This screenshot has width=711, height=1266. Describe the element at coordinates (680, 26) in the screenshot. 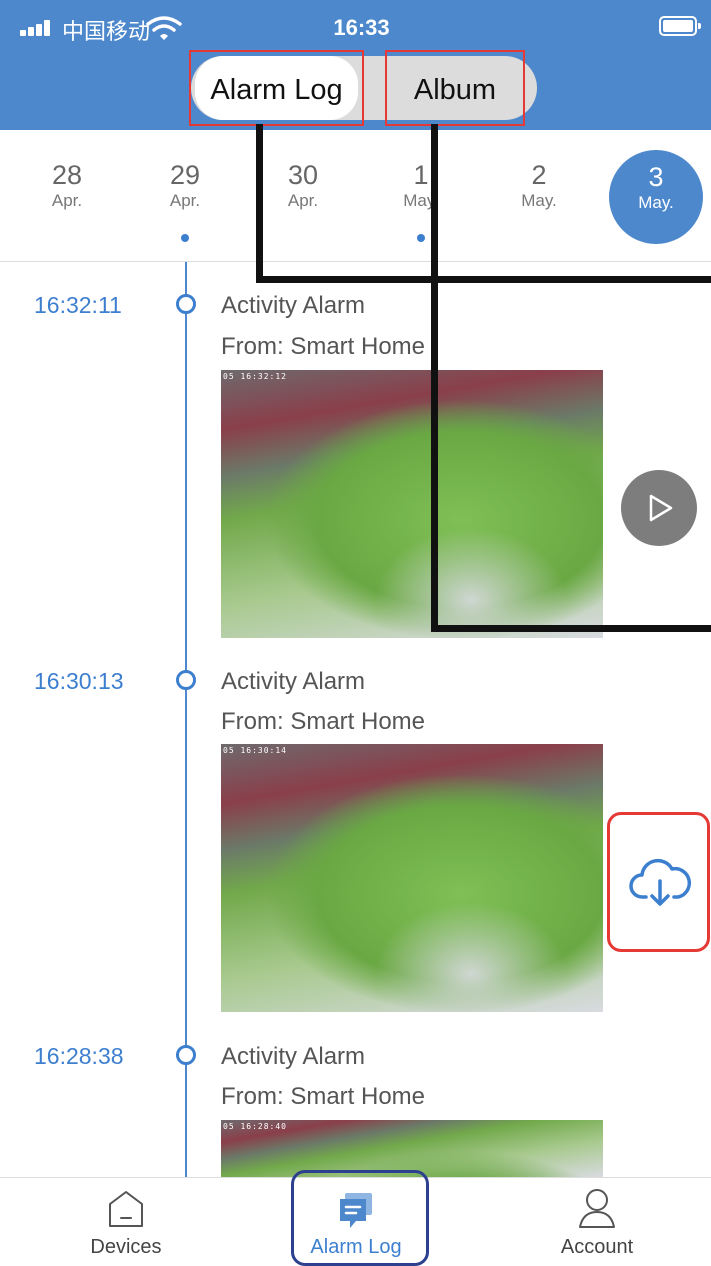

I see `battery-icon` at that location.